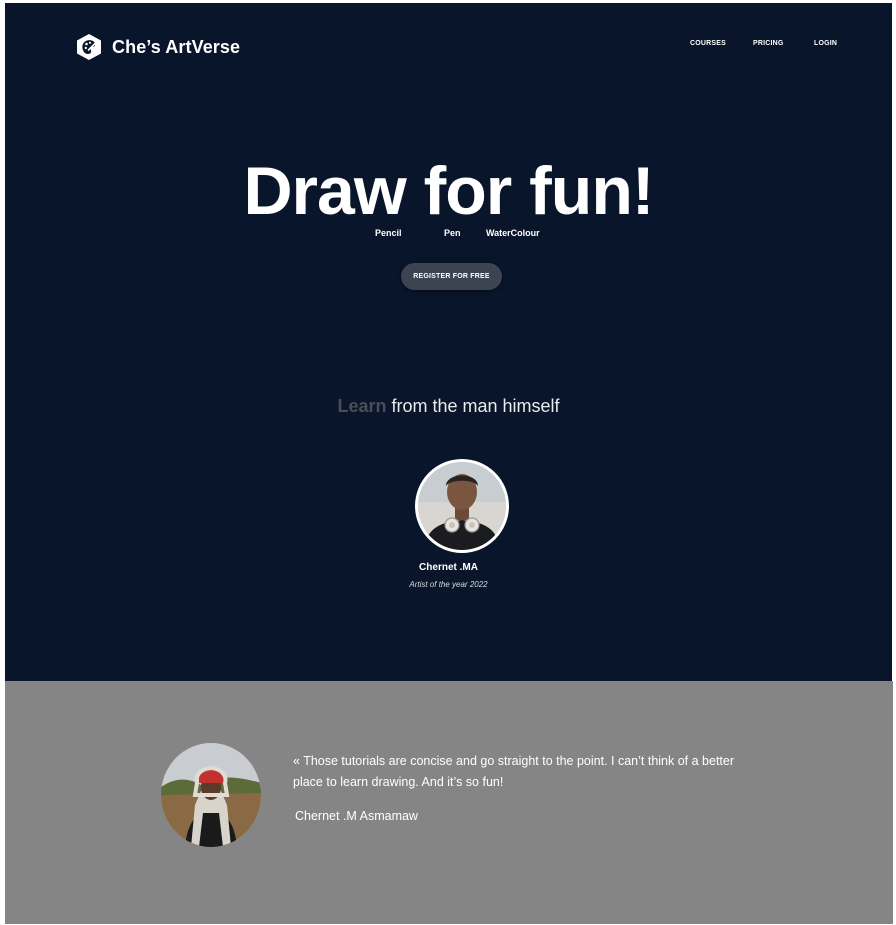  What do you see at coordinates (176, 46) in the screenshot?
I see `brand-name: Che’s ArtVerse` at bounding box center [176, 46].